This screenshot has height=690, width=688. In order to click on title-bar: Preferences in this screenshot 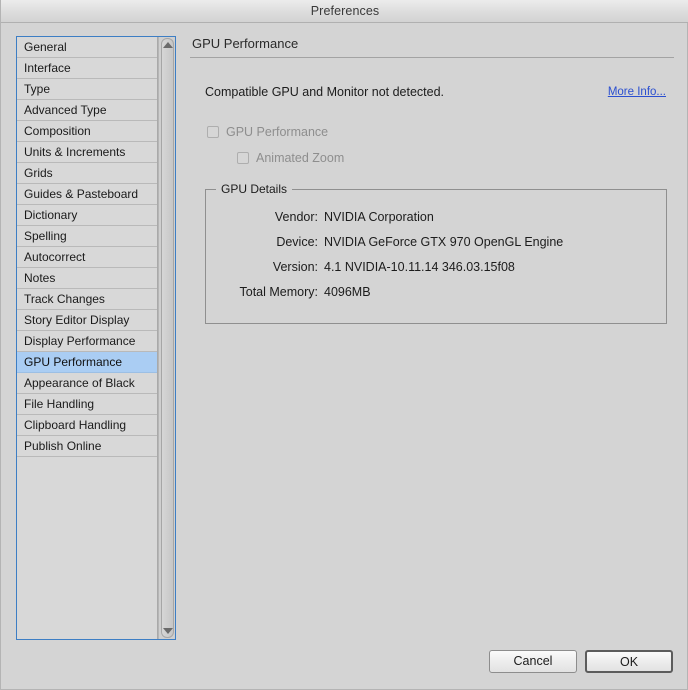, I will do `click(344, 11)`.